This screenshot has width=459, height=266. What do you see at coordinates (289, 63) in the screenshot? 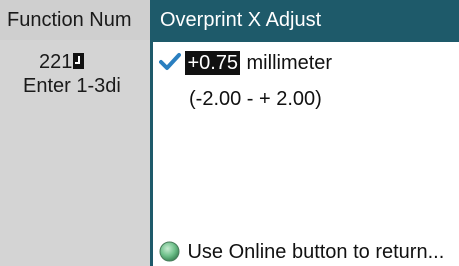
I see `unit-label: millimeter` at bounding box center [289, 63].